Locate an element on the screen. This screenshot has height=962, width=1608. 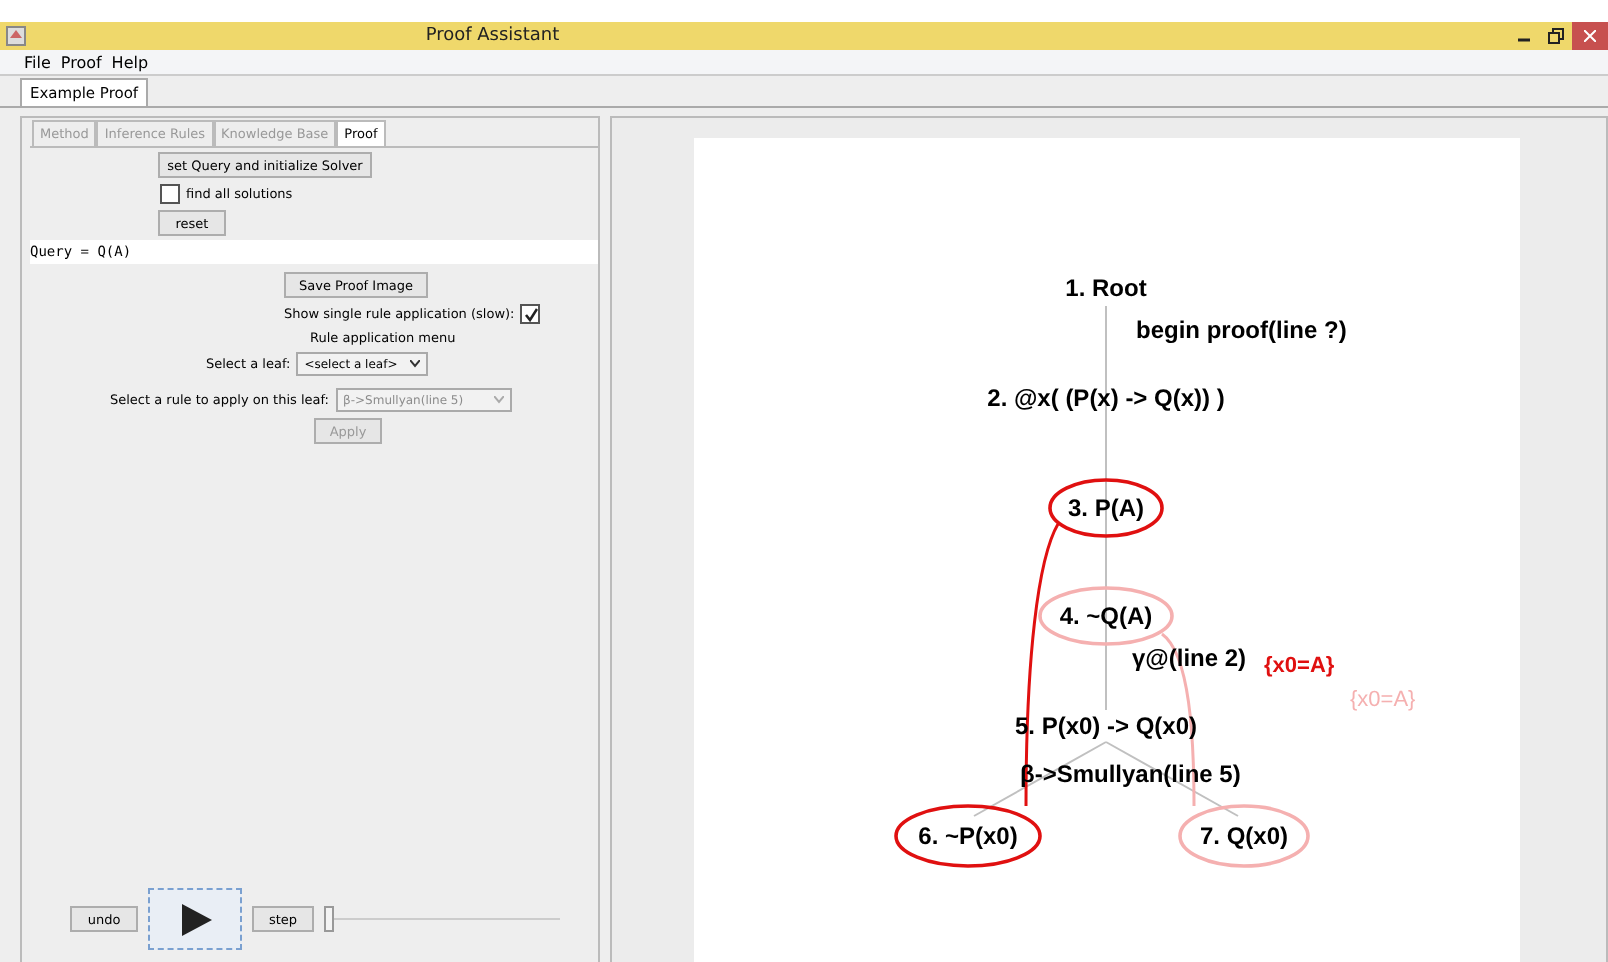
proof-node: 3. P(A) is located at coordinates (1106, 508).